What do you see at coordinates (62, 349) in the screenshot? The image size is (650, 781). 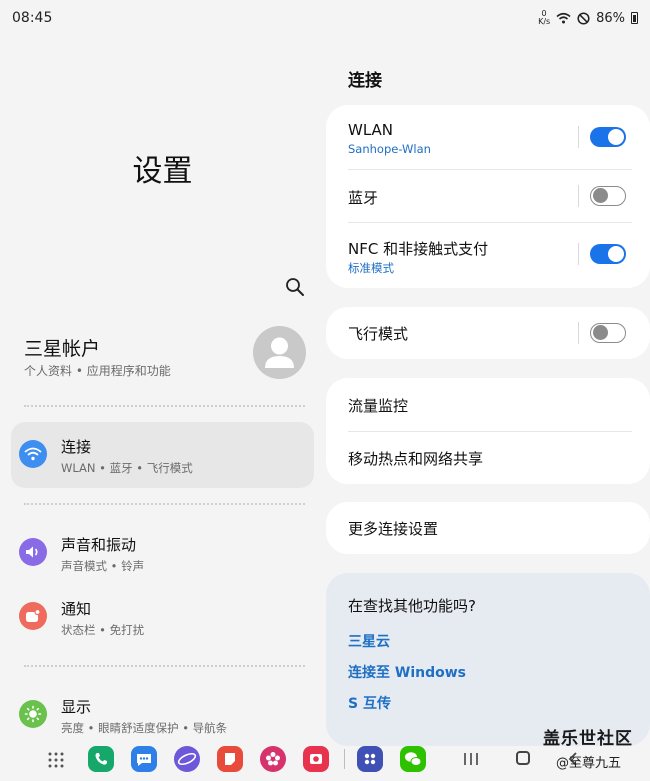 I see `account-name: 三星帐户` at bounding box center [62, 349].